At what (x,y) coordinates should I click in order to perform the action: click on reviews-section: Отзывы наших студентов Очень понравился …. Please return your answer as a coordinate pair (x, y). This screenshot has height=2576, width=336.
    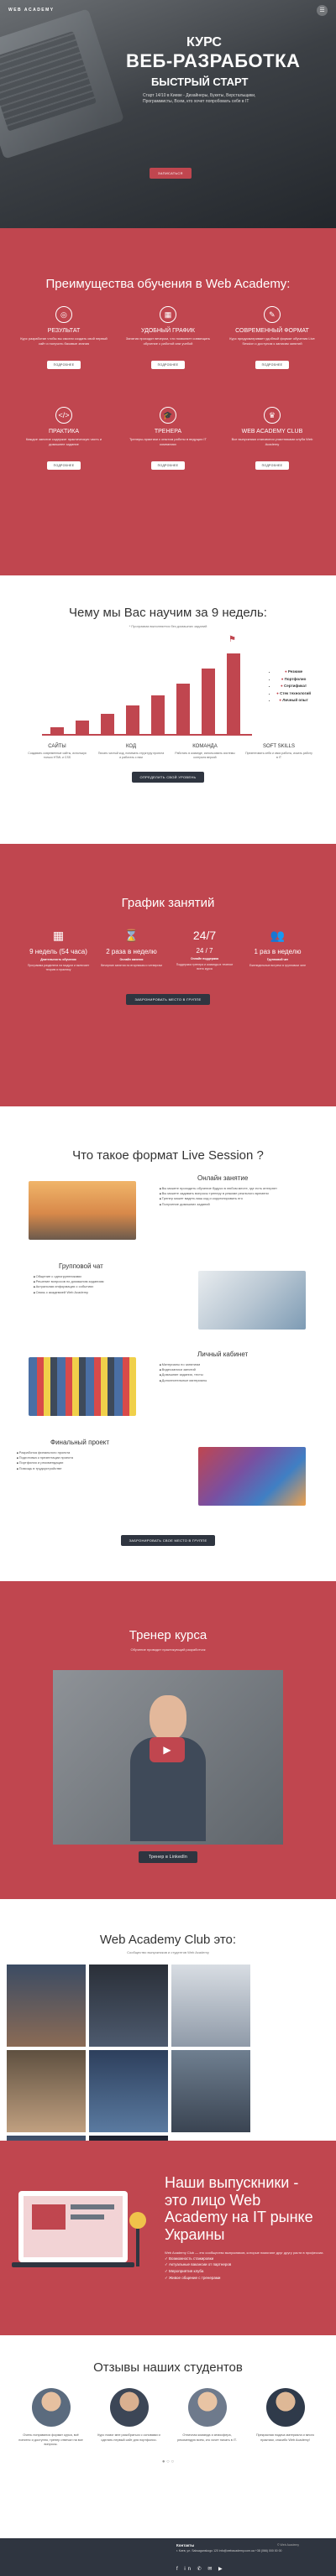
    Looking at the image, I should click on (168, 2436).